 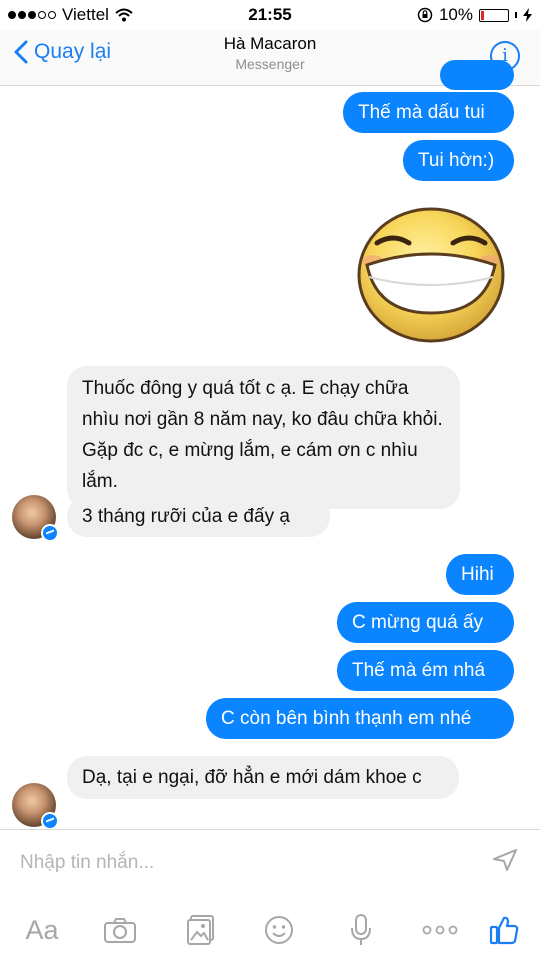 I want to click on orientation-lock-icon, so click(x=425, y=15).